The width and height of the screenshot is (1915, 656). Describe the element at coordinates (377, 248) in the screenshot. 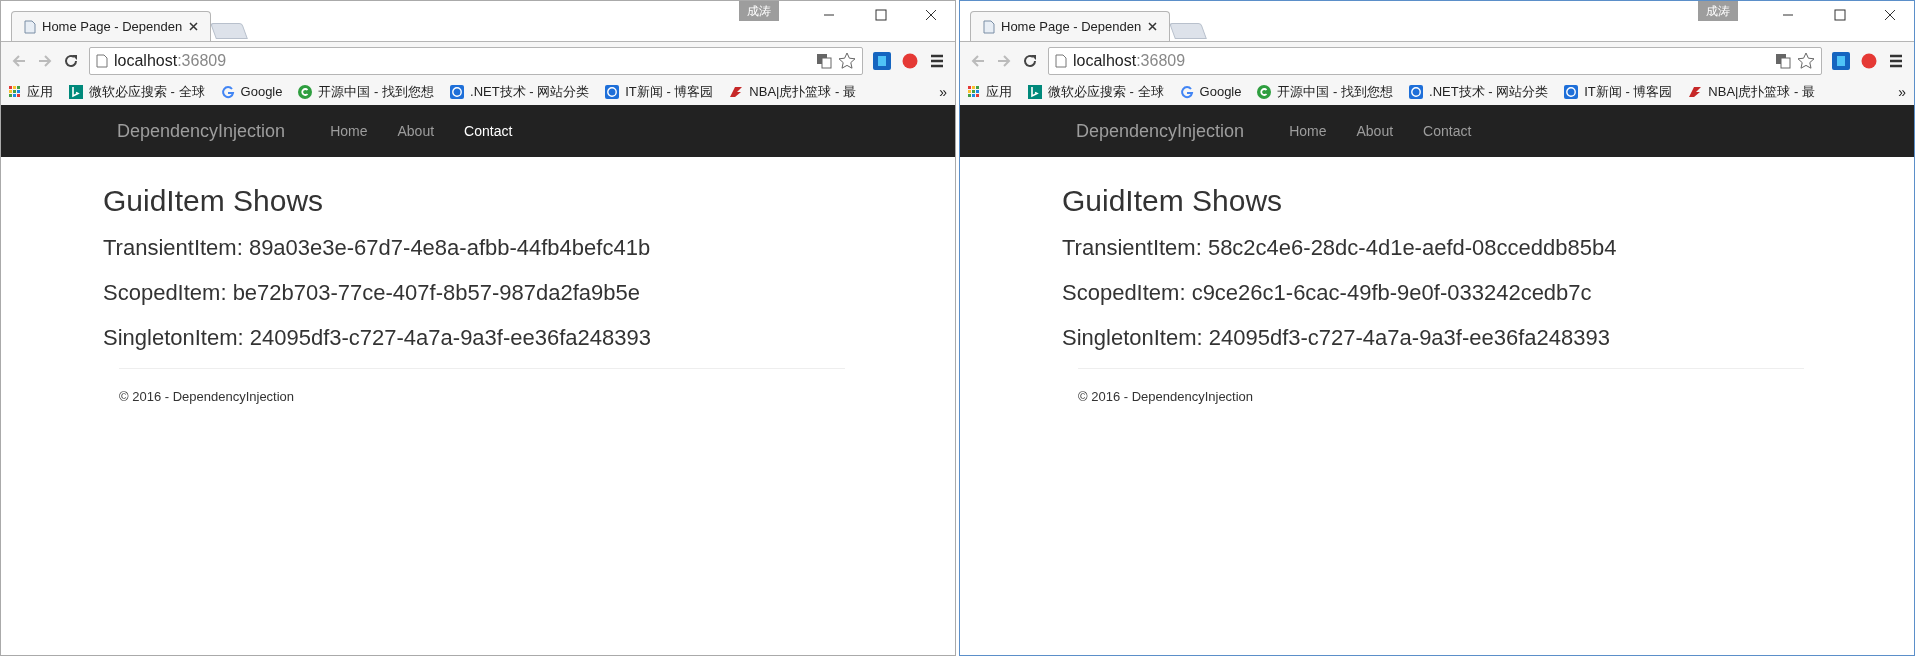

I see `guid-line: TransientItem: 89a03e3e-67d7-4e8a-afbb-44fb4befc41b` at that location.